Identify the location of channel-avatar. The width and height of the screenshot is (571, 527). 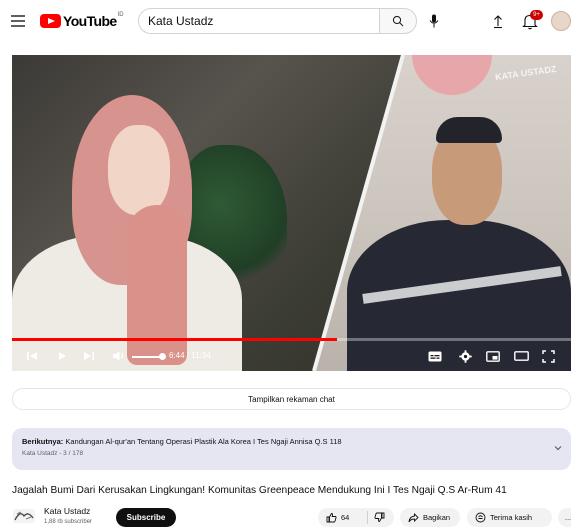
(24, 516).